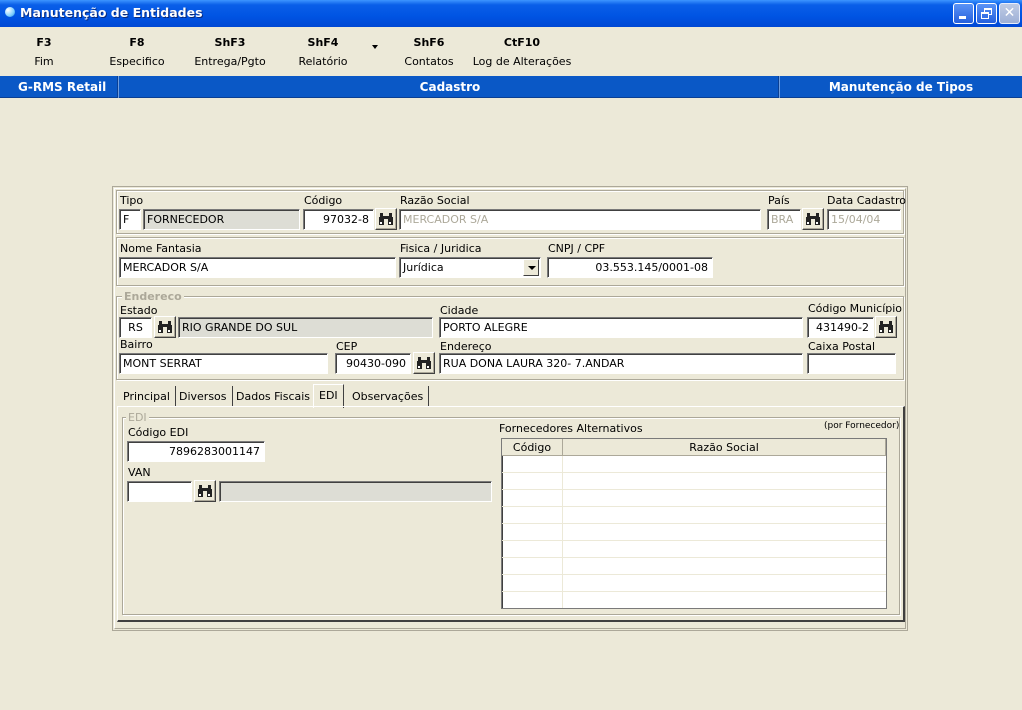  I want to click on tab-observacoes: Observações, so click(388, 396).